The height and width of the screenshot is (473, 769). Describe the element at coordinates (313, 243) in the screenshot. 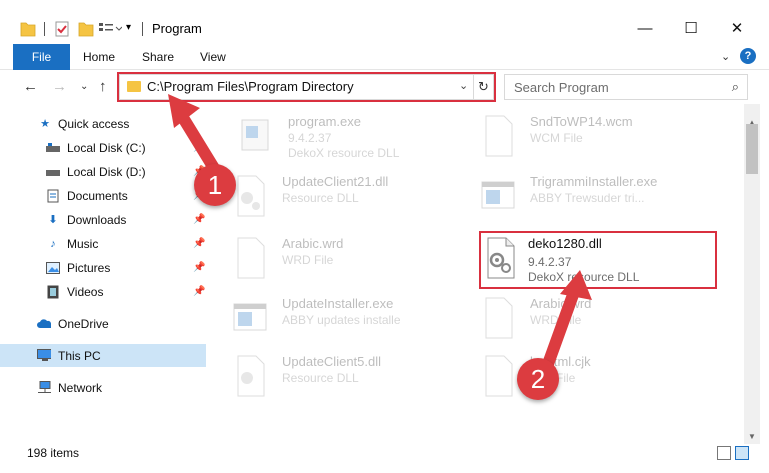

I see `file-name: Arabic.wrd` at that location.